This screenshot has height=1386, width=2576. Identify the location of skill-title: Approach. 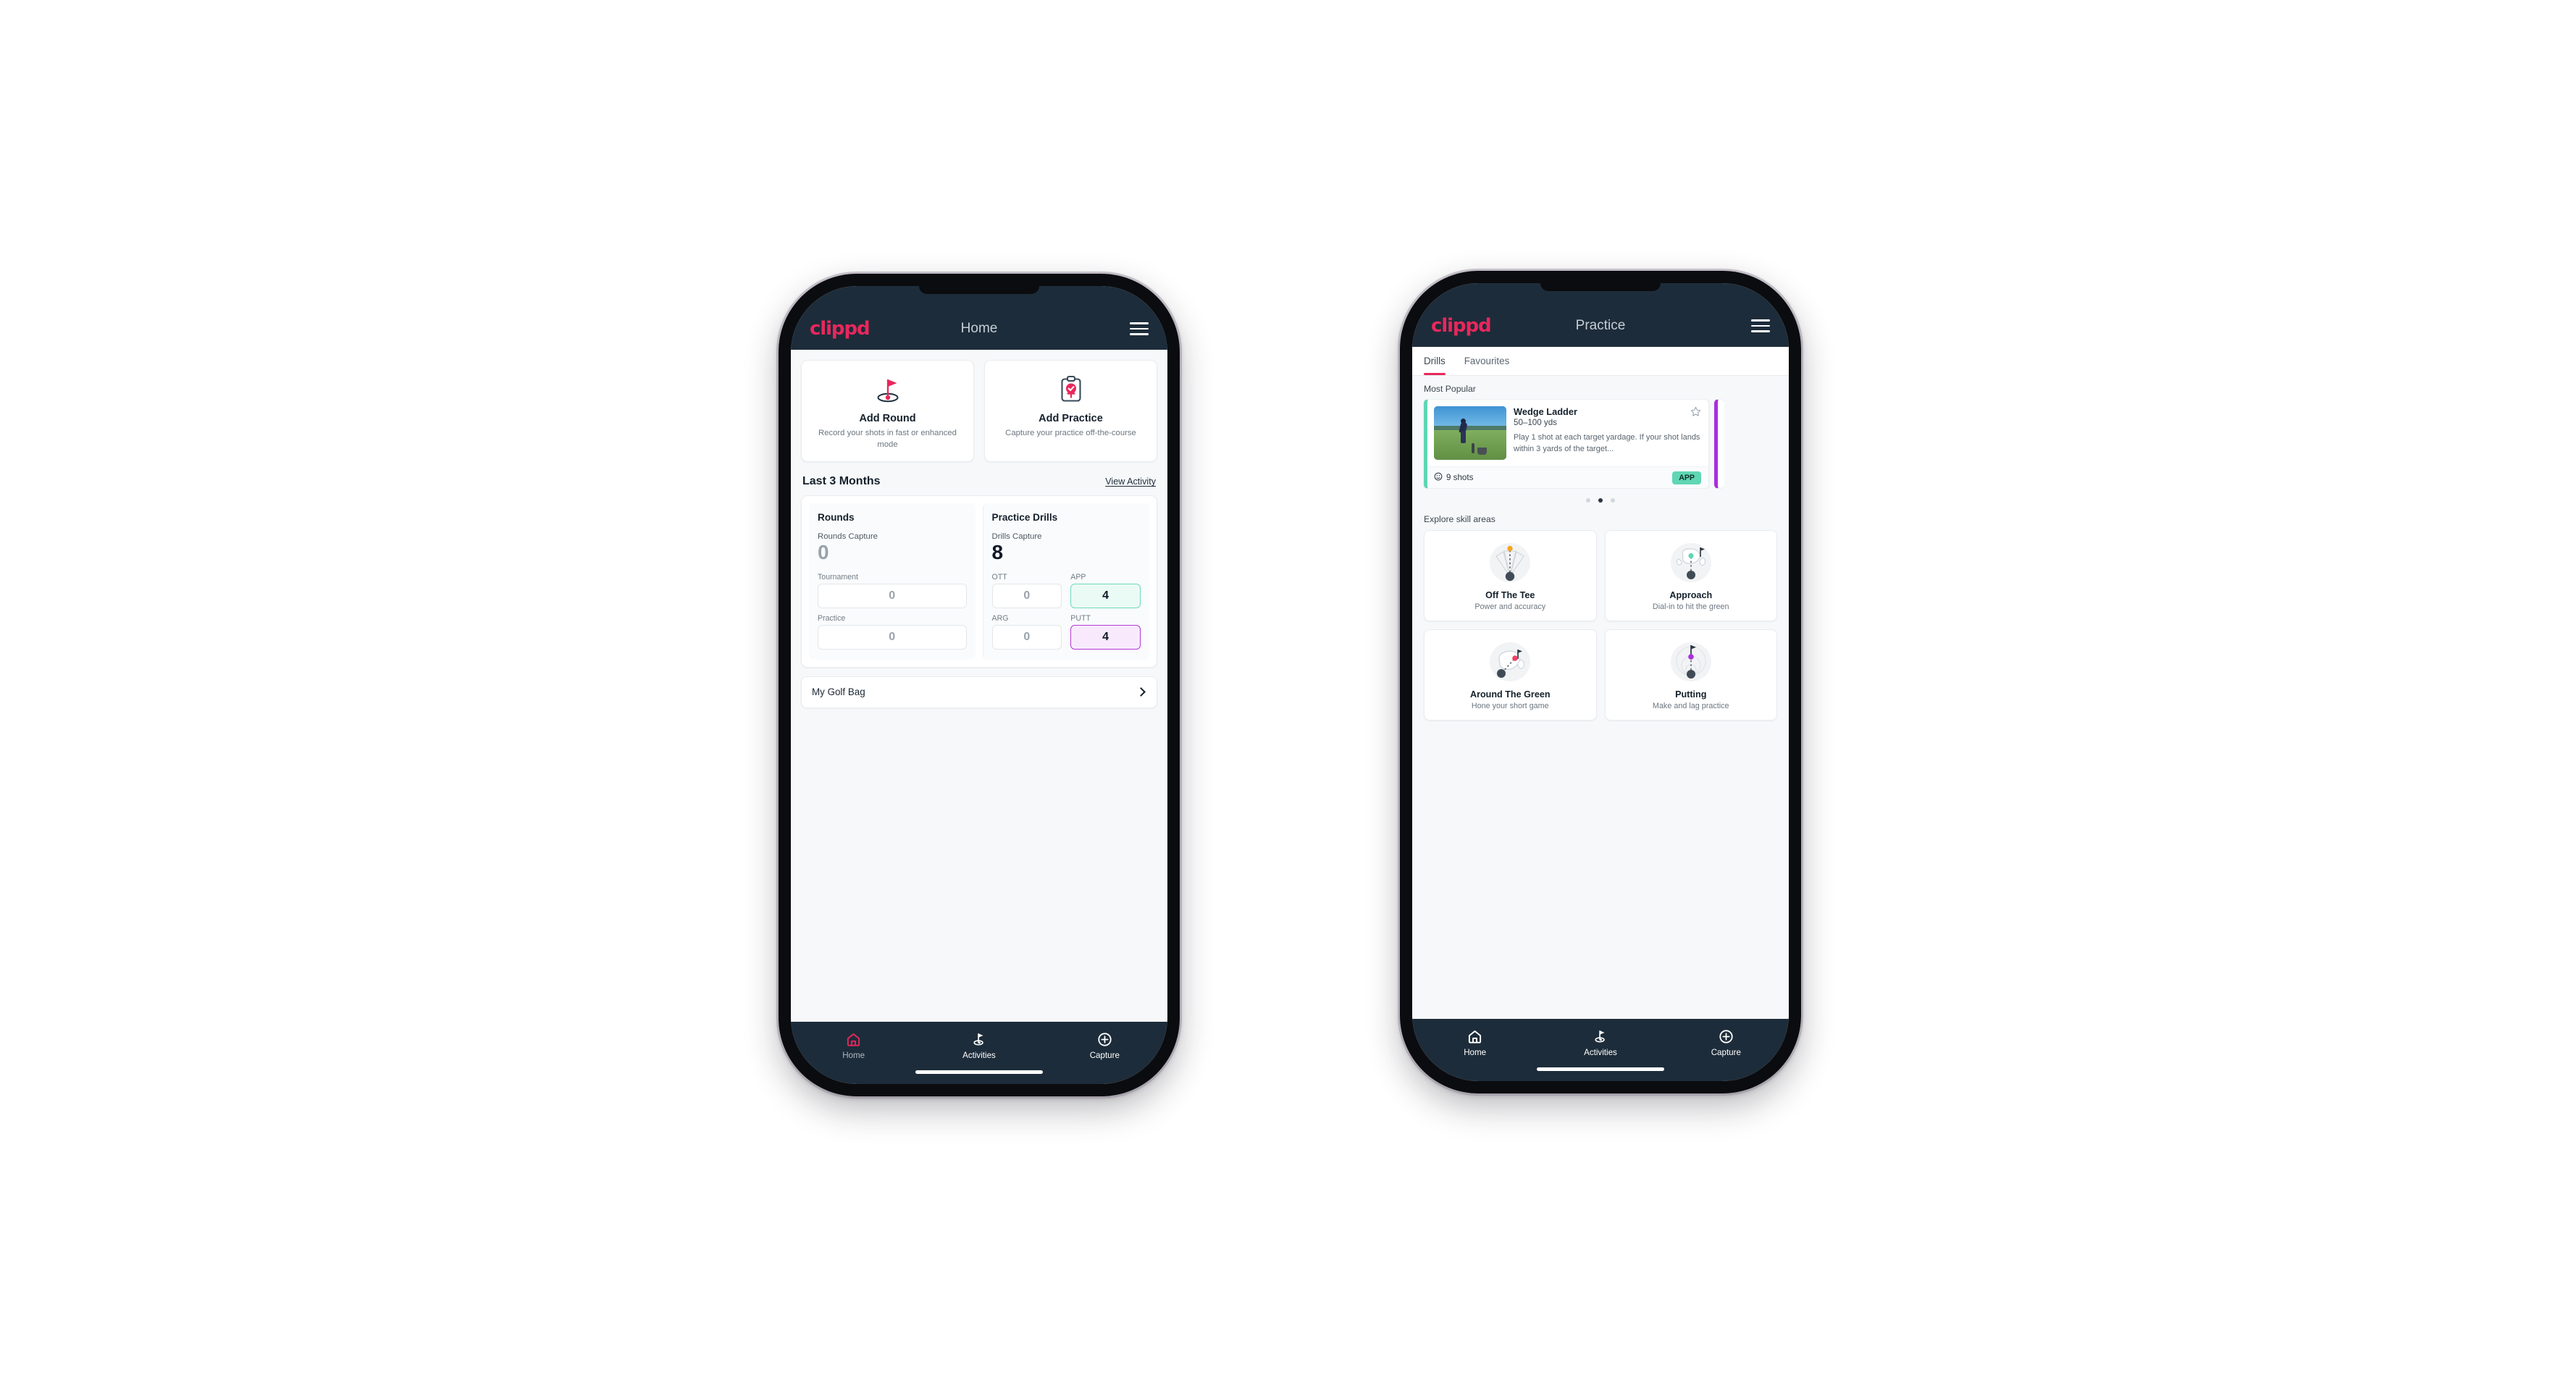
(1691, 595).